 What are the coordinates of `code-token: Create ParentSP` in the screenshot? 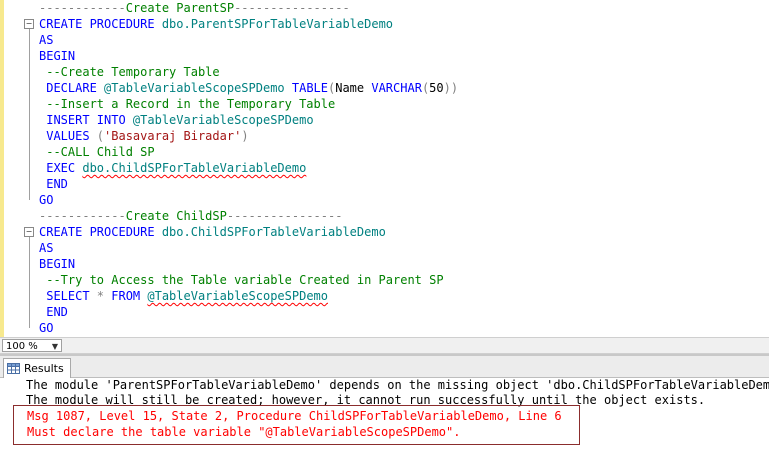 It's located at (180, 8).